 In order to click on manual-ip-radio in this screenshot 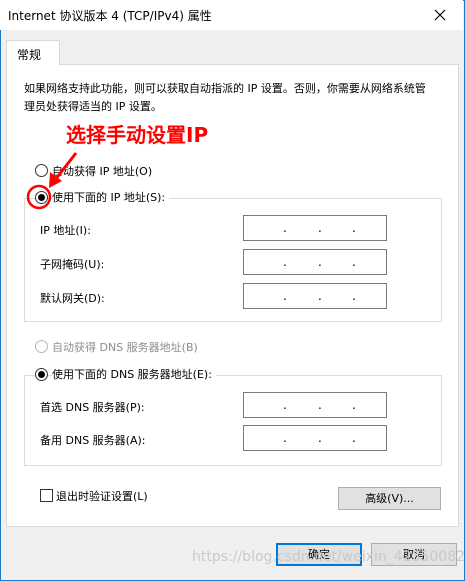, I will do `click(41, 197)`.